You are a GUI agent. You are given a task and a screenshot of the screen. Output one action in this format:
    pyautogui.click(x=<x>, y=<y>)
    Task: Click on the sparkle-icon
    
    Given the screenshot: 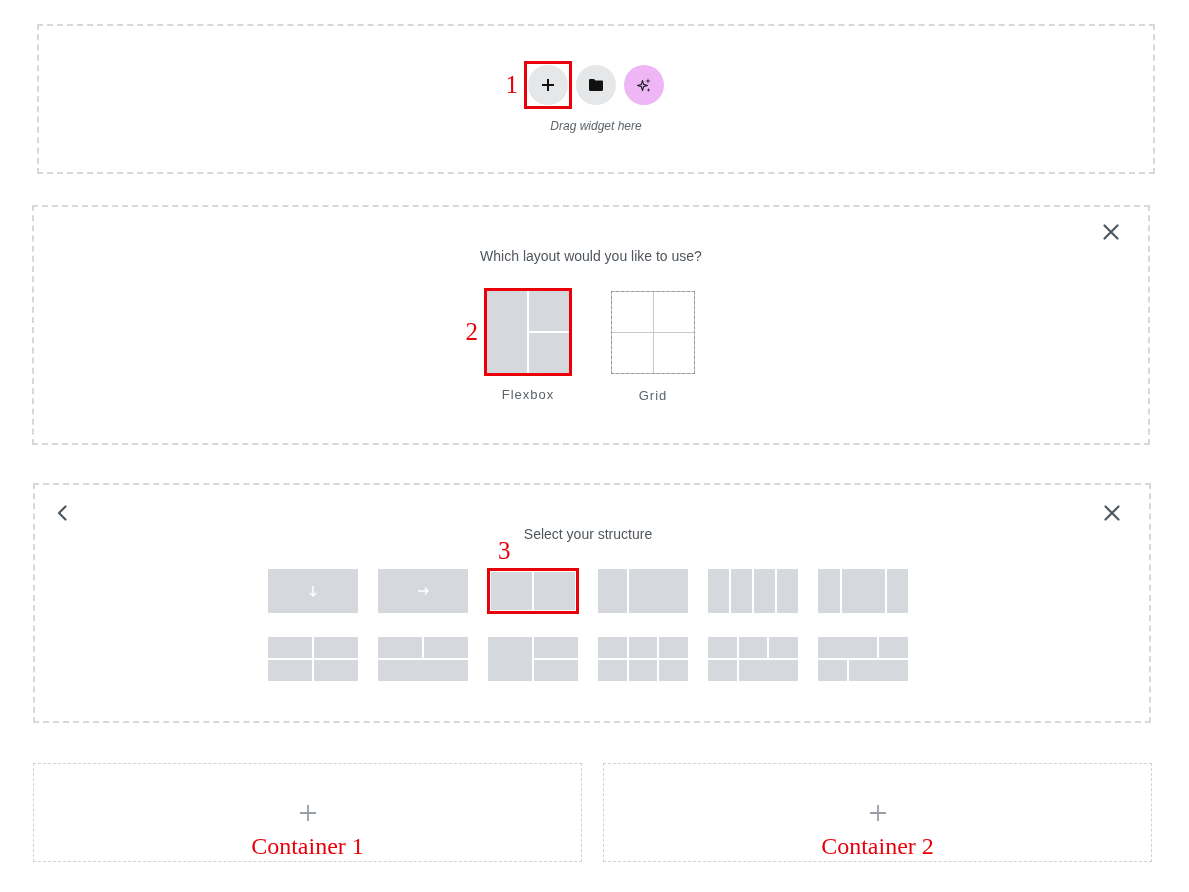 What is the action you would take?
    pyautogui.click(x=644, y=85)
    